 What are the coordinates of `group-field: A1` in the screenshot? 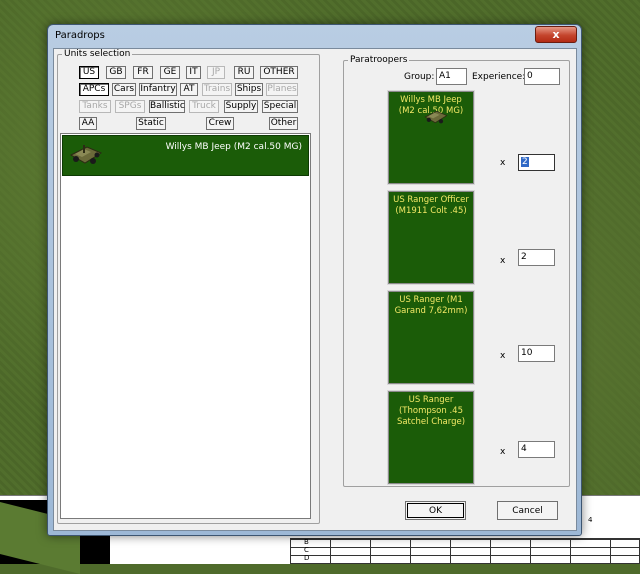 It's located at (451, 76).